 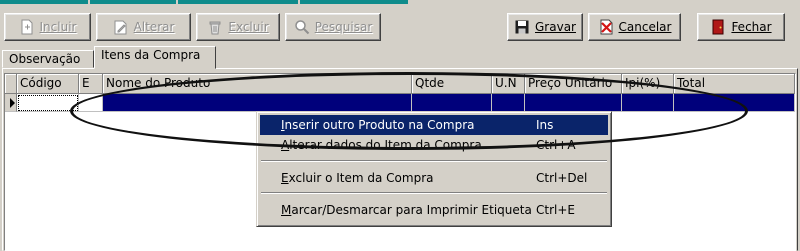 I want to click on magnifier-icon, so click(x=302, y=27).